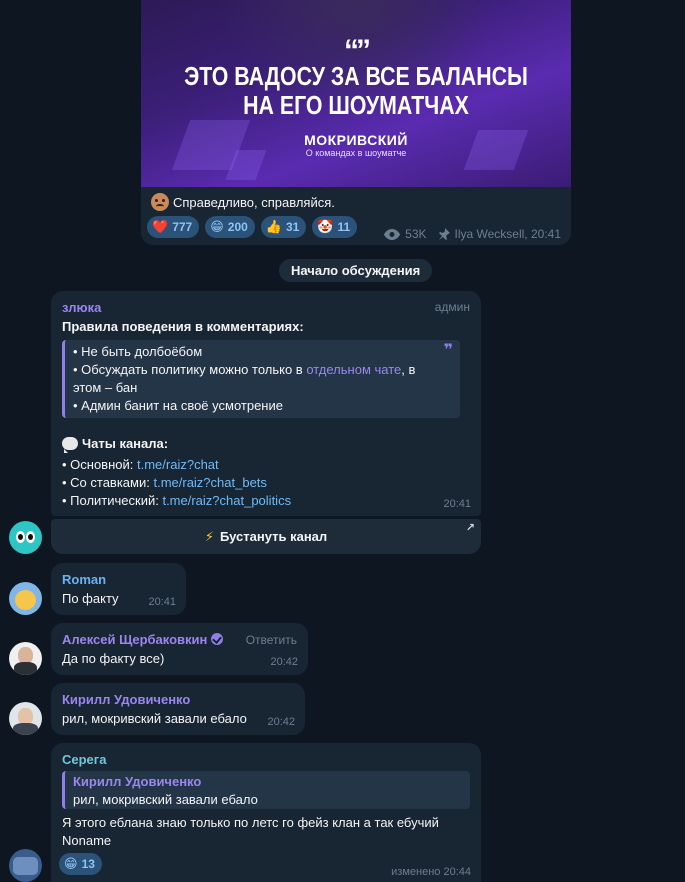 This screenshot has height=882, width=685. I want to click on reaction-thumbs-up: 👍 31, so click(283, 227).